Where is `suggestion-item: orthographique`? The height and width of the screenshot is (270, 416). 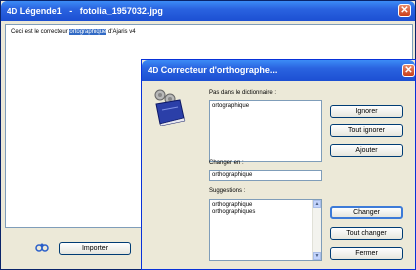
suggestion-item: orthographique is located at coordinates (233, 205).